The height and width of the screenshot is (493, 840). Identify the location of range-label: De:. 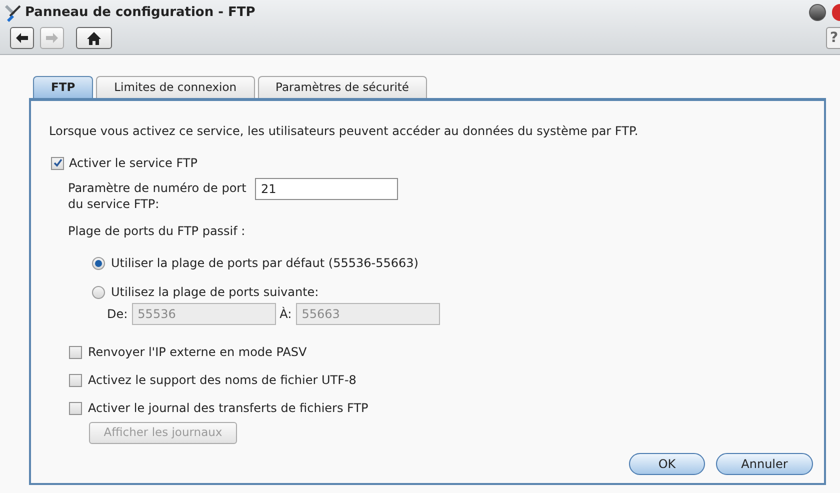
(117, 314).